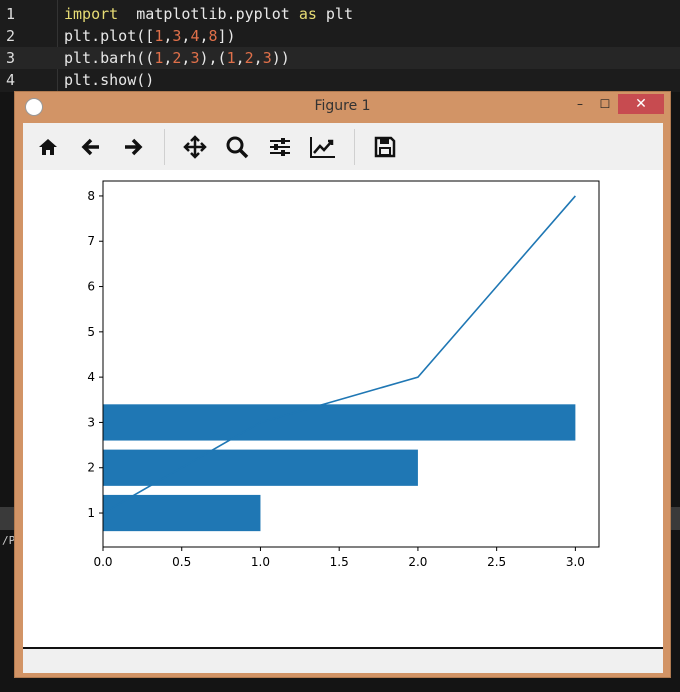 Image resolution: width=680 pixels, height=692 pixels. Describe the element at coordinates (340, 36) in the screenshot. I see `code-line: 2 plt.plot([1,3,4,8])` at that location.